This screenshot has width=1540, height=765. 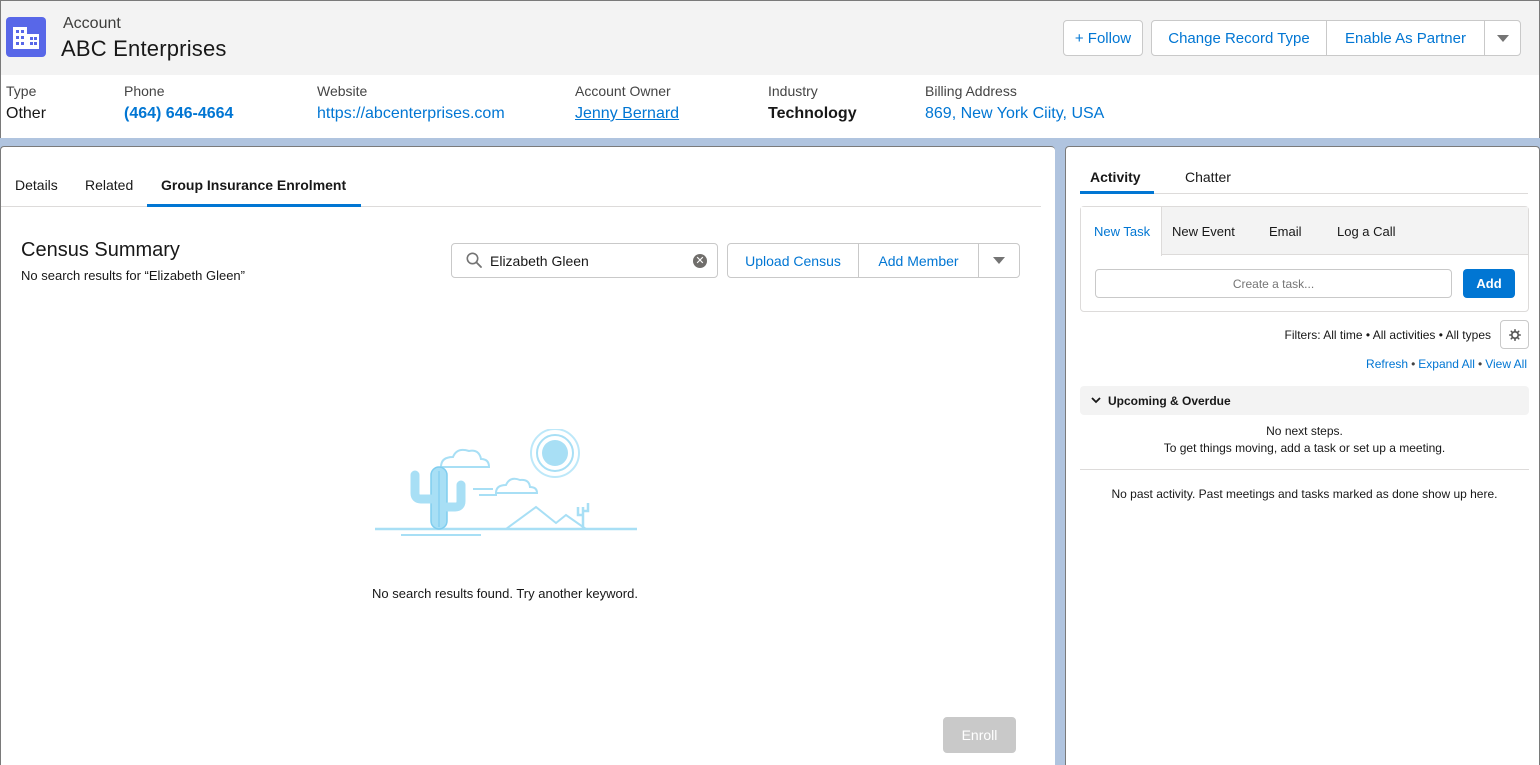 What do you see at coordinates (1122, 231) in the screenshot?
I see `tab-new-task: New Task` at bounding box center [1122, 231].